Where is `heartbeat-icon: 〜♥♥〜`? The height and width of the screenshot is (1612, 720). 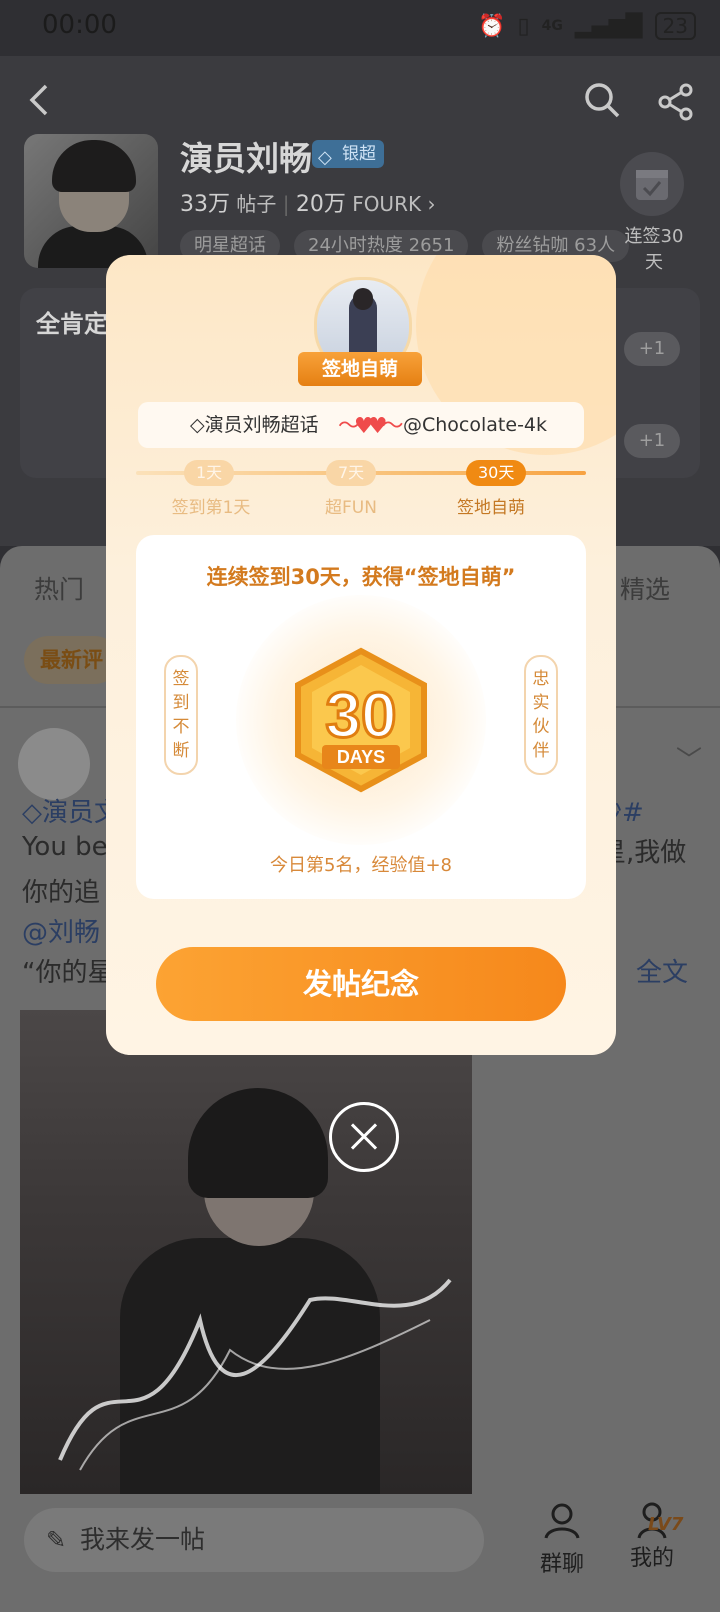
heartbeat-icon: 〜♥♥〜 is located at coordinates (370, 426).